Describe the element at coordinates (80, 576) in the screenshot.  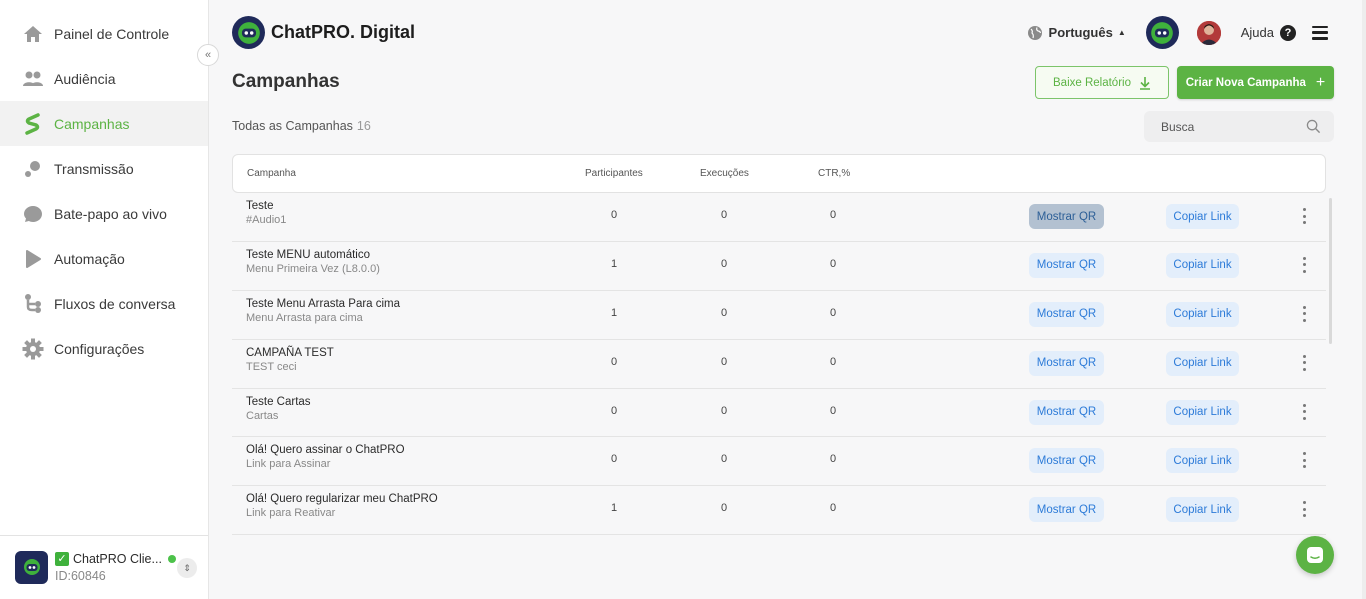
I see `account-id: ID:60846` at that location.